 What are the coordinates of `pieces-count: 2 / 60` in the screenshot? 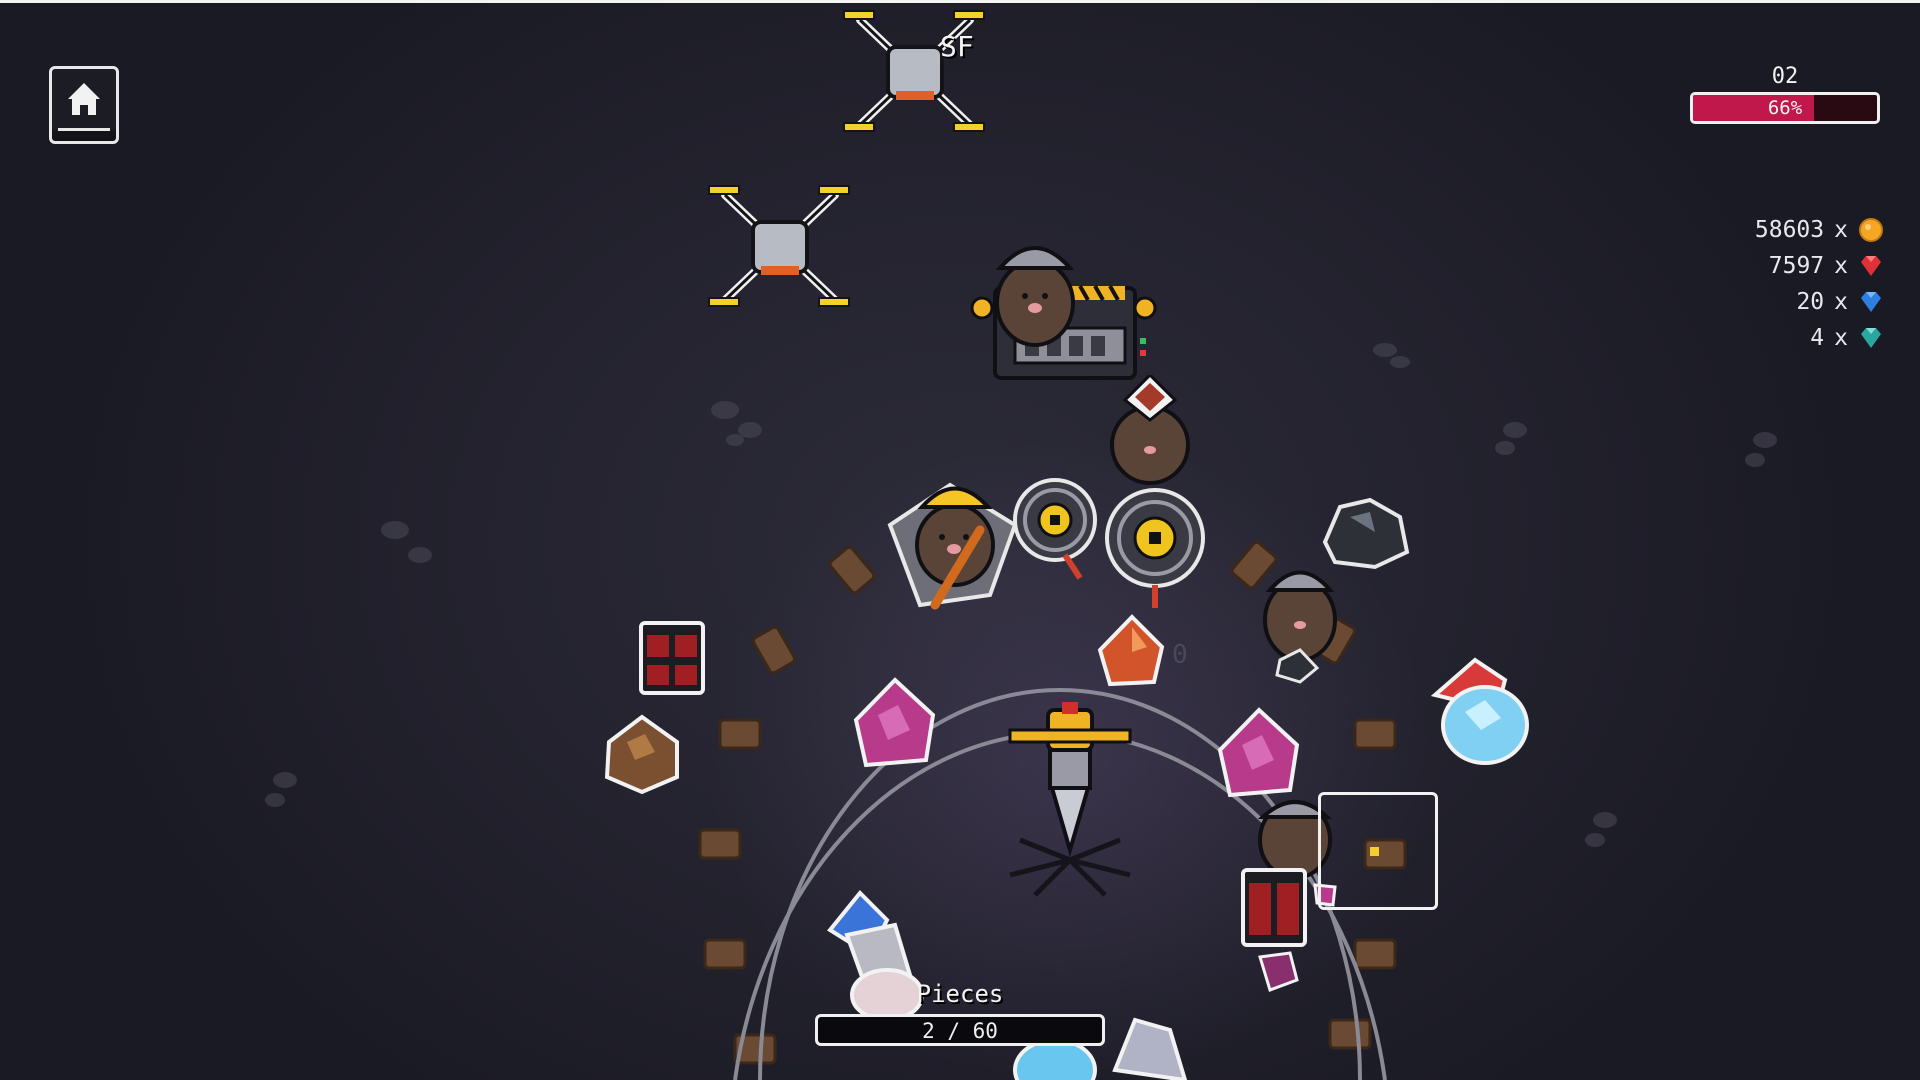 It's located at (960, 1031).